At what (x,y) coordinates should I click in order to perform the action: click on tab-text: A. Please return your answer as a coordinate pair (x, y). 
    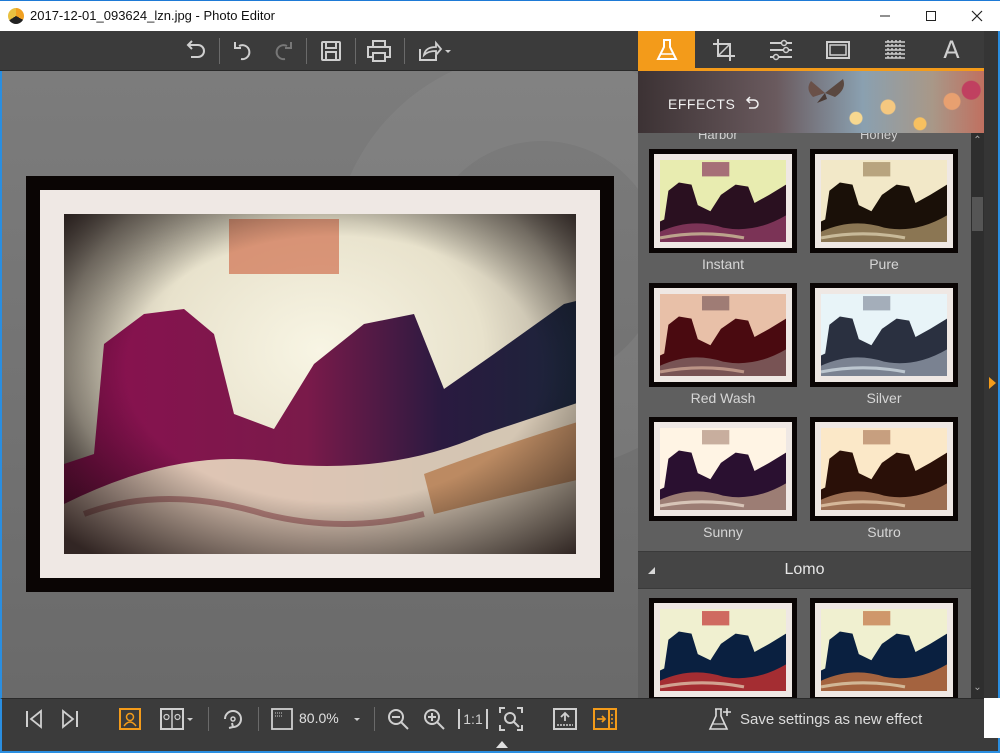
    Looking at the image, I should click on (951, 49).